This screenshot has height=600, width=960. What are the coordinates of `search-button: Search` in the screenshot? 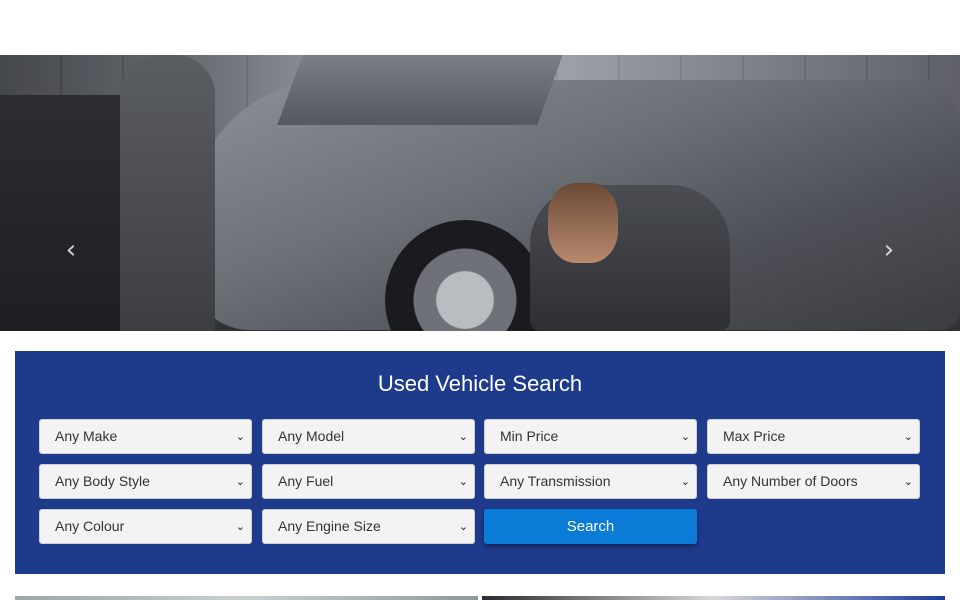 It's located at (590, 526).